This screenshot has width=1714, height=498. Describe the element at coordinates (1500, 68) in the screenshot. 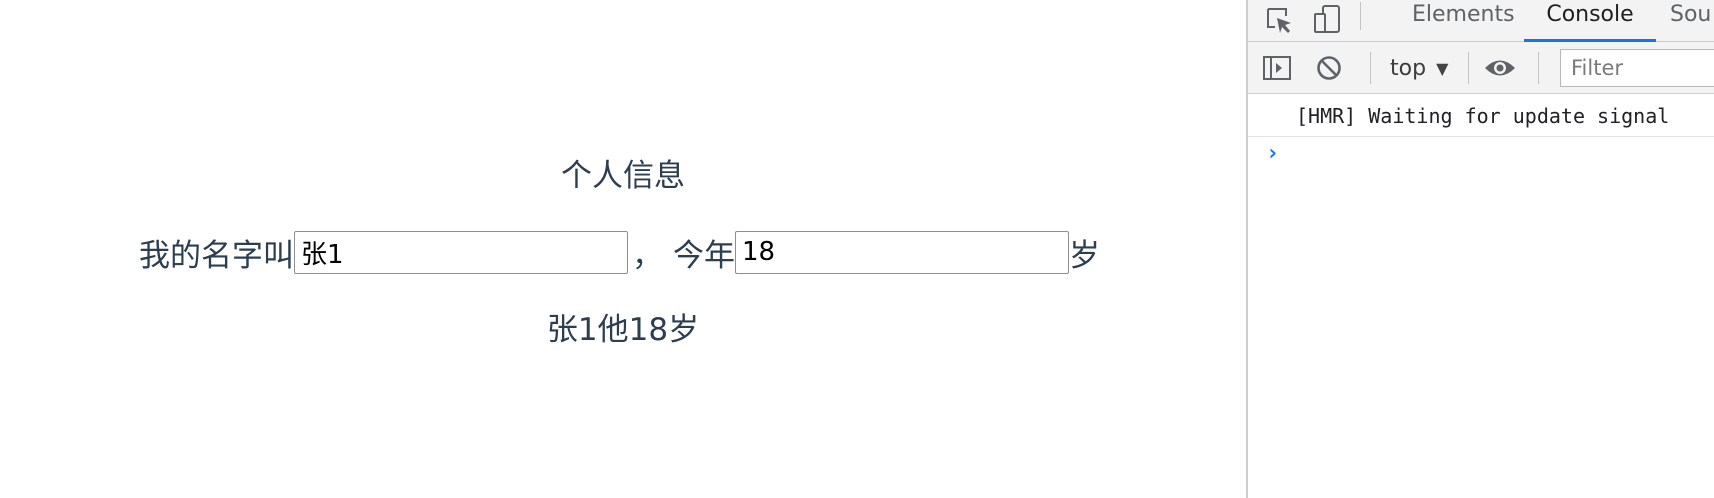

I see `eye-icon` at that location.